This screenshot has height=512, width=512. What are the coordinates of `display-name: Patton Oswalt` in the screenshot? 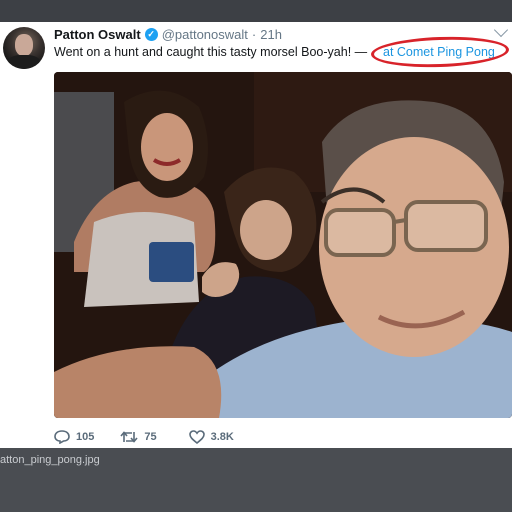 It's located at (97, 34).